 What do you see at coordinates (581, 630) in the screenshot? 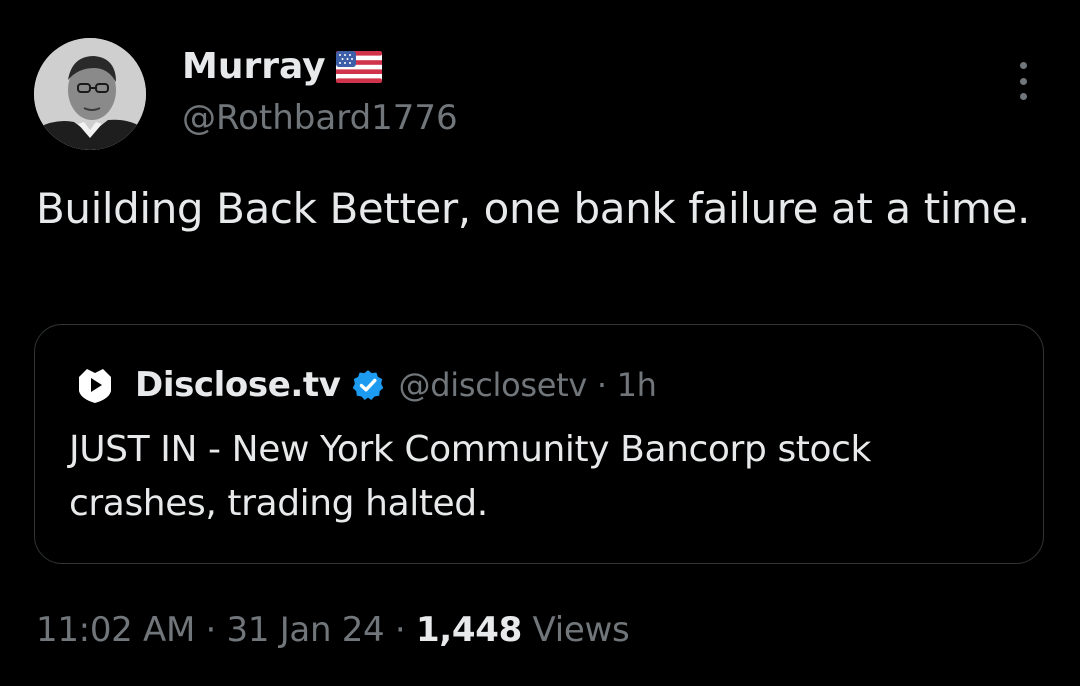
I see `views-label: Views` at bounding box center [581, 630].